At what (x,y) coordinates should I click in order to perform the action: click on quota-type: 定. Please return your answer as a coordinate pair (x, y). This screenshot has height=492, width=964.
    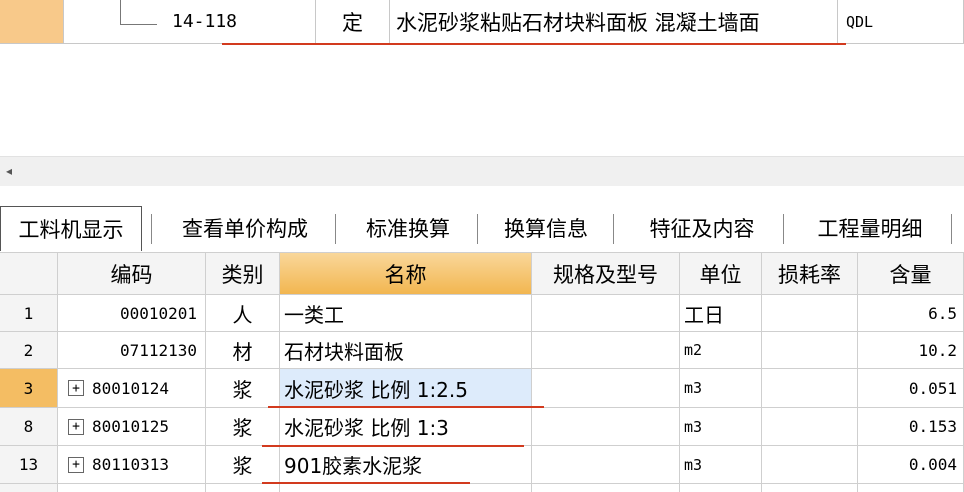
    Looking at the image, I should click on (353, 21).